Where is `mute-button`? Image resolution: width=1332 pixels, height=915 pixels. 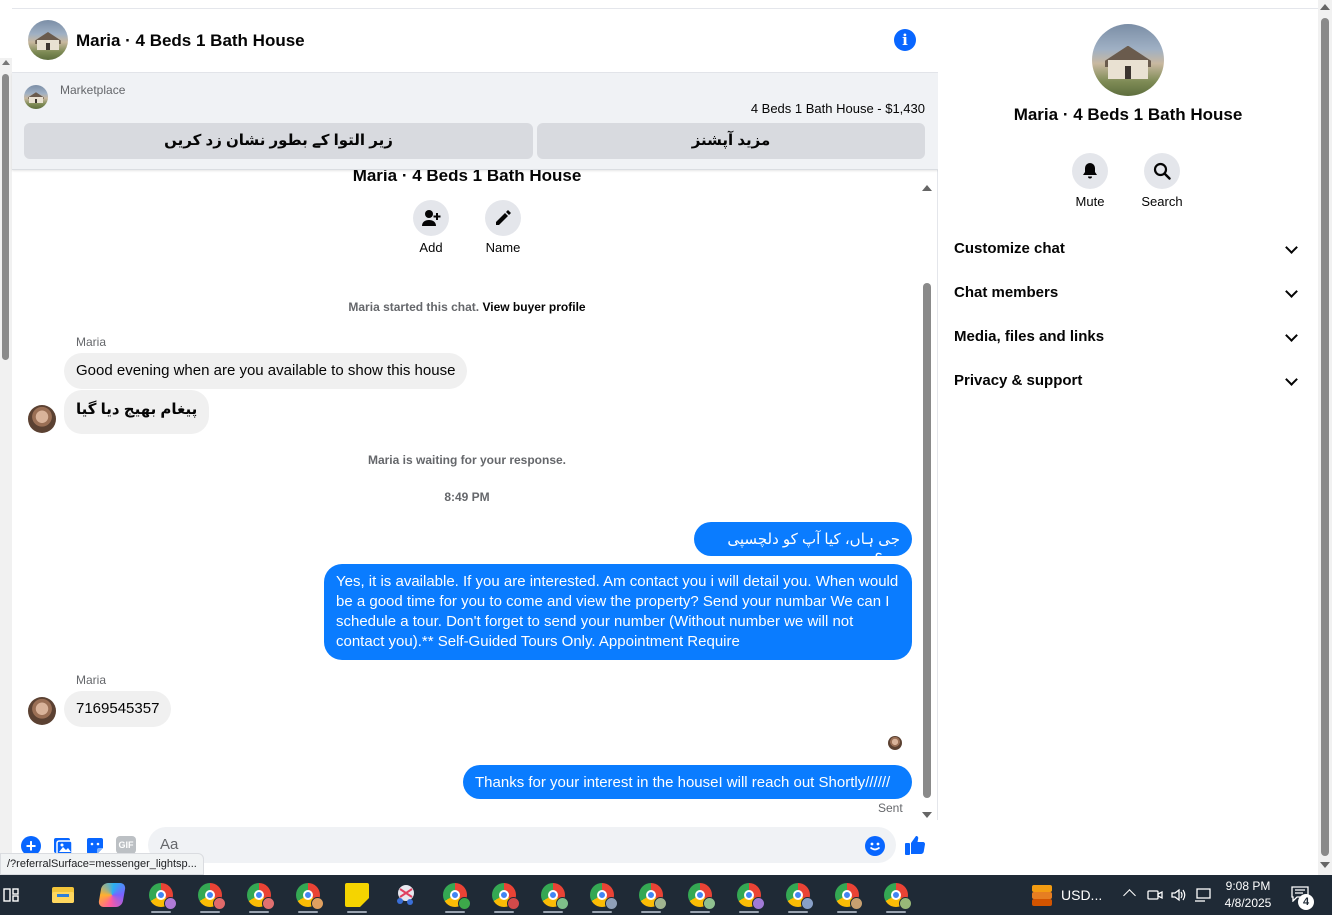
mute-button is located at coordinates (1090, 171).